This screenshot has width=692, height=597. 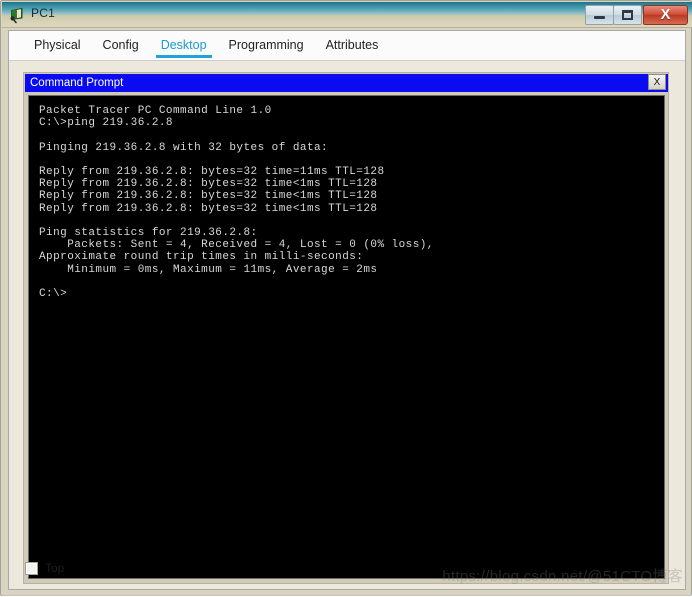 I want to click on terminal-line: C:\>ping 219.36.2.8, so click(x=106, y=123).